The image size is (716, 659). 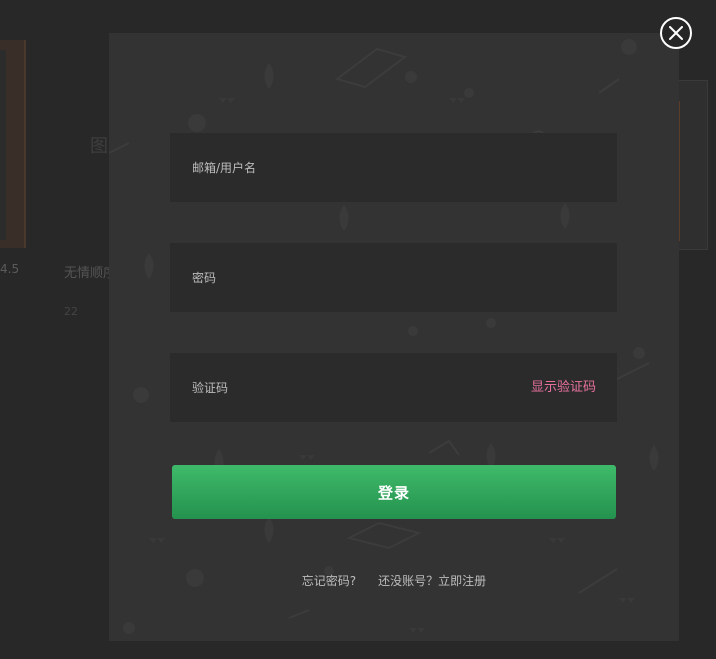 I want to click on email-username-input, so click(x=393, y=167).